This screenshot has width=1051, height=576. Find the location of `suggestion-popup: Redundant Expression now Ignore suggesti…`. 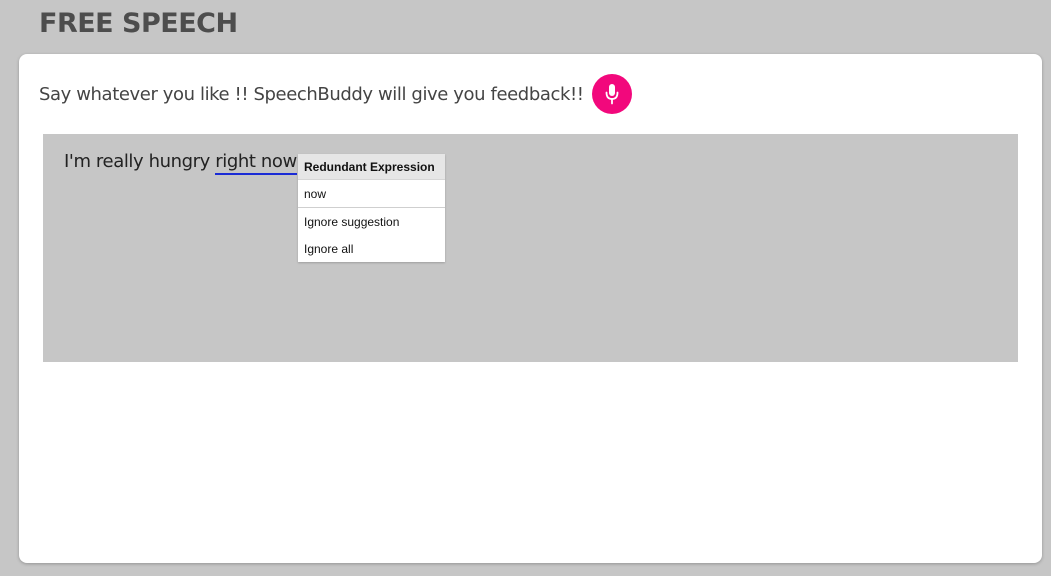

suggestion-popup: Redundant Expression now Ignore suggesti… is located at coordinates (371, 208).